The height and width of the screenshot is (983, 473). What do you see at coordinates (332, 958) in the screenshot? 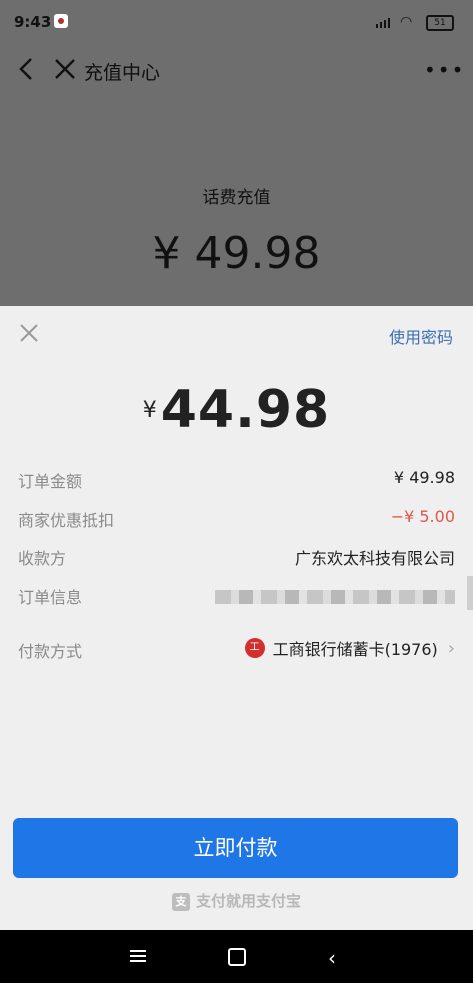
I see `system-back-icon: ‹` at bounding box center [332, 958].